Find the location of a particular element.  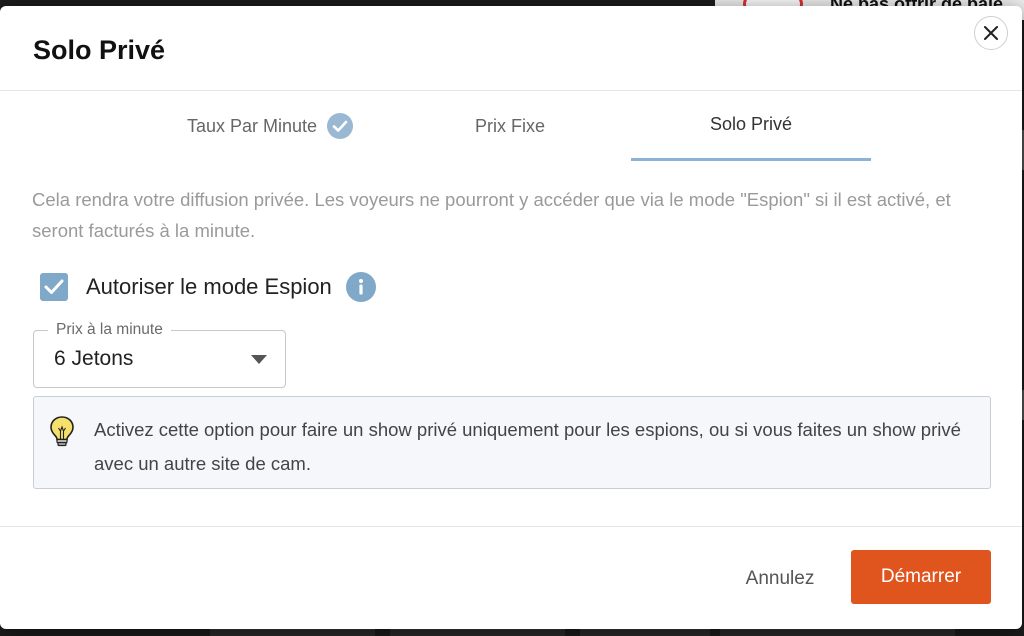

tab-bar: Taux Par Minute Prix Fixe Solo Privé is located at coordinates (511, 127).